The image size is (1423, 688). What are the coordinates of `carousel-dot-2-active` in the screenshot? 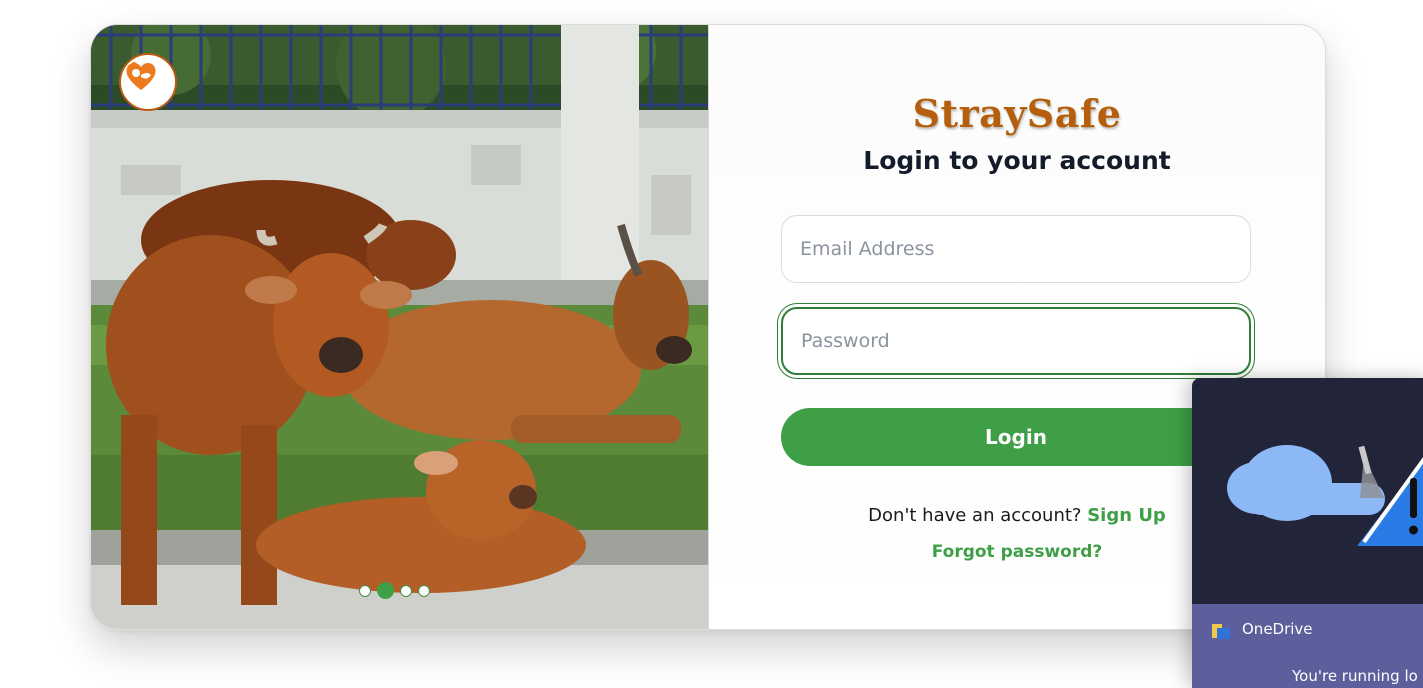 It's located at (385, 590).